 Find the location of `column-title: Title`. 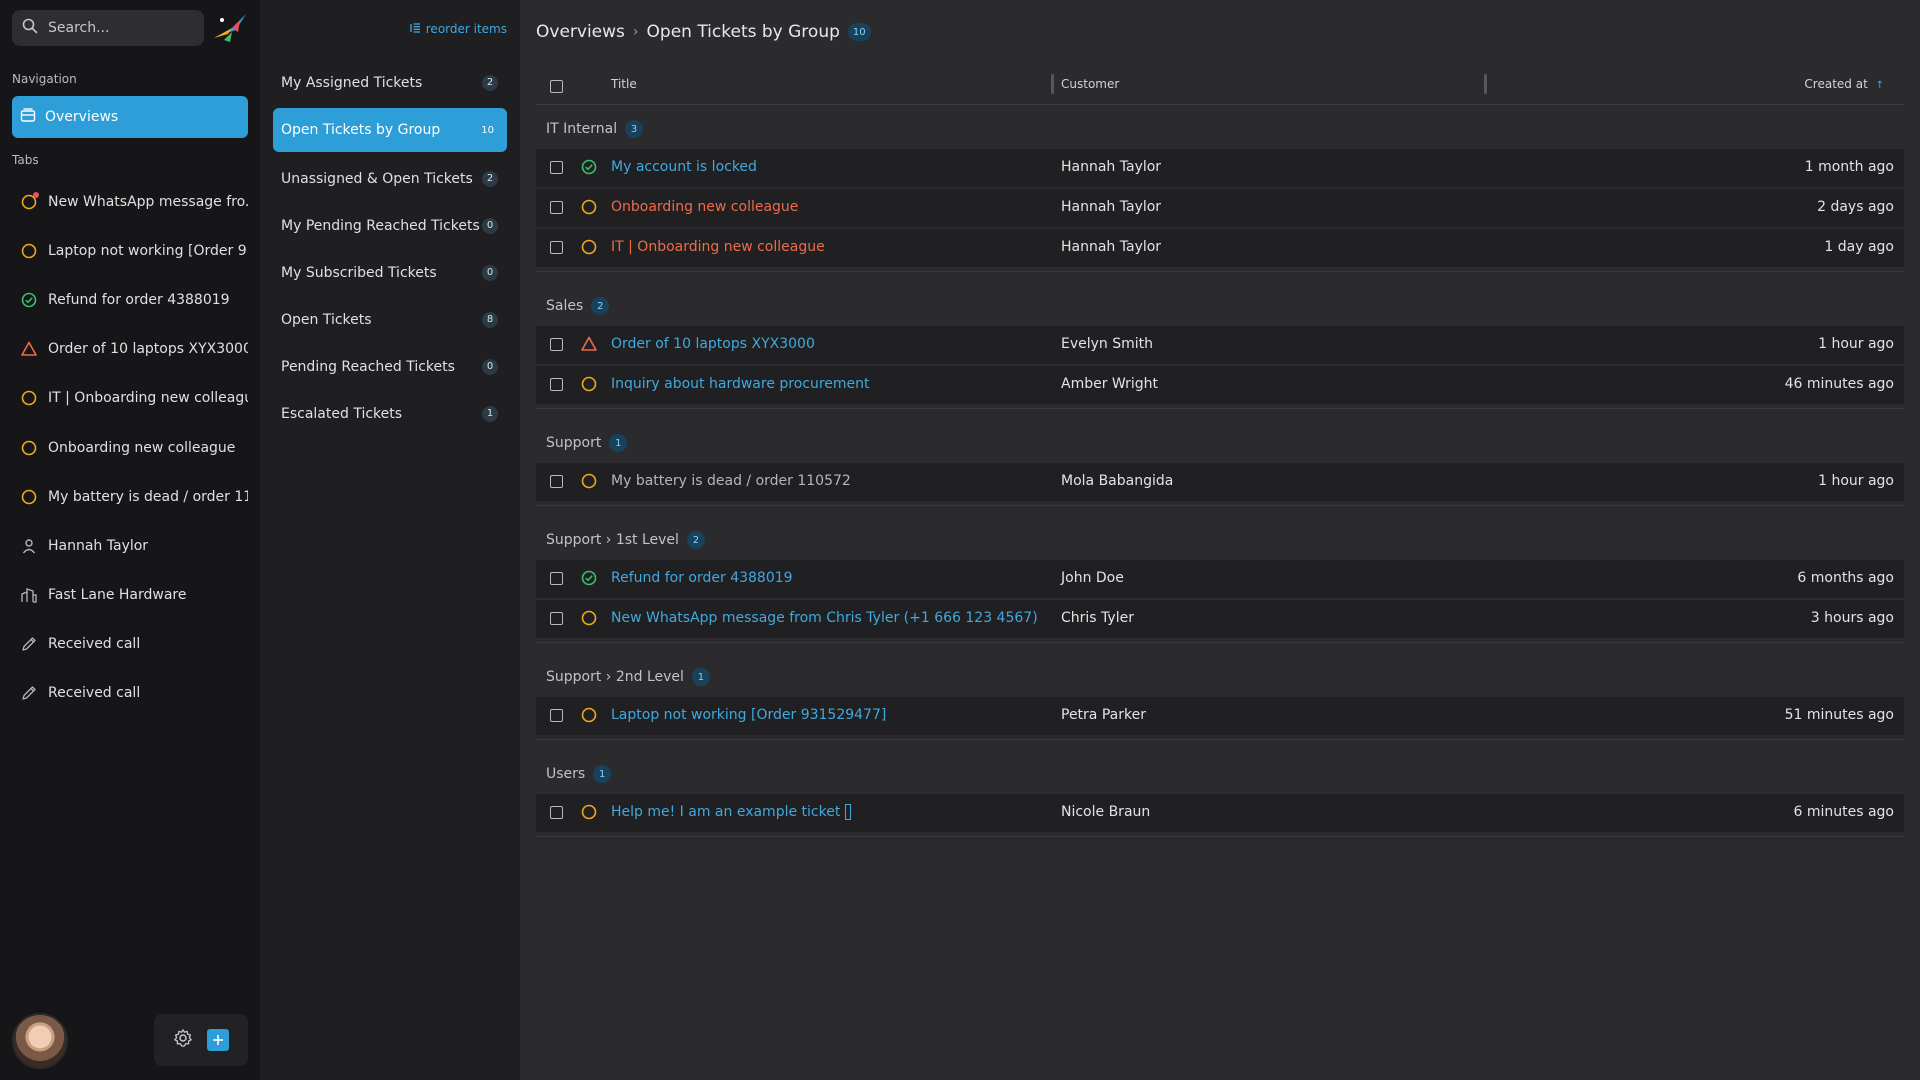

column-title: Title is located at coordinates (624, 84).